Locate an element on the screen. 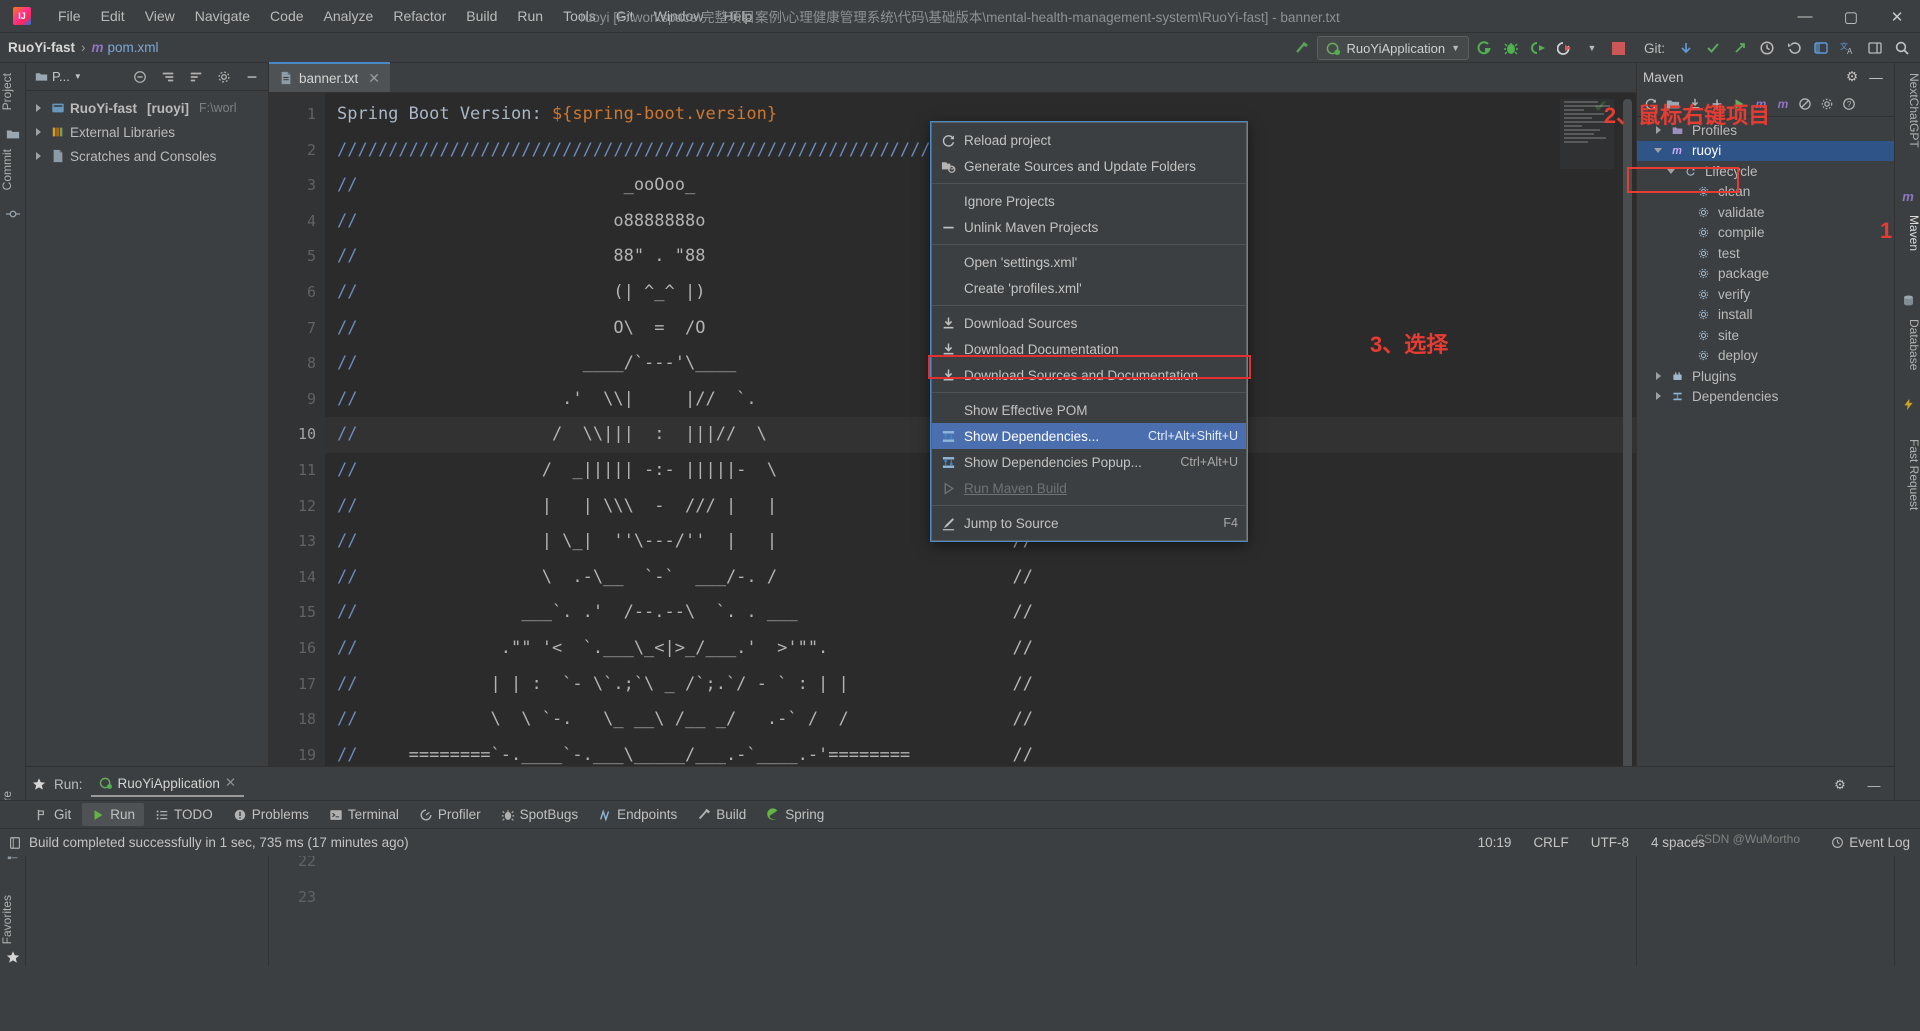 Image resolution: width=1920 pixels, height=1031 pixels. status-encoding: UTF-8 is located at coordinates (1610, 842).